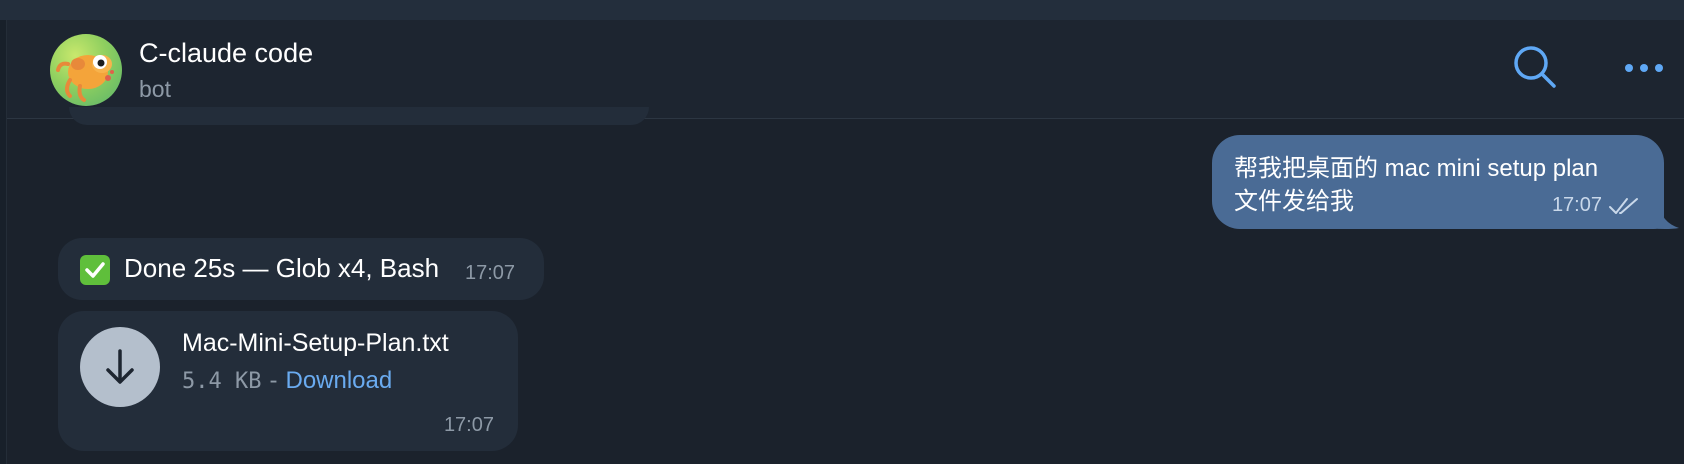 The height and width of the screenshot is (464, 1684). What do you see at coordinates (85, 78) in the screenshot?
I see `cartoon-creature-avatar-icon` at bounding box center [85, 78].